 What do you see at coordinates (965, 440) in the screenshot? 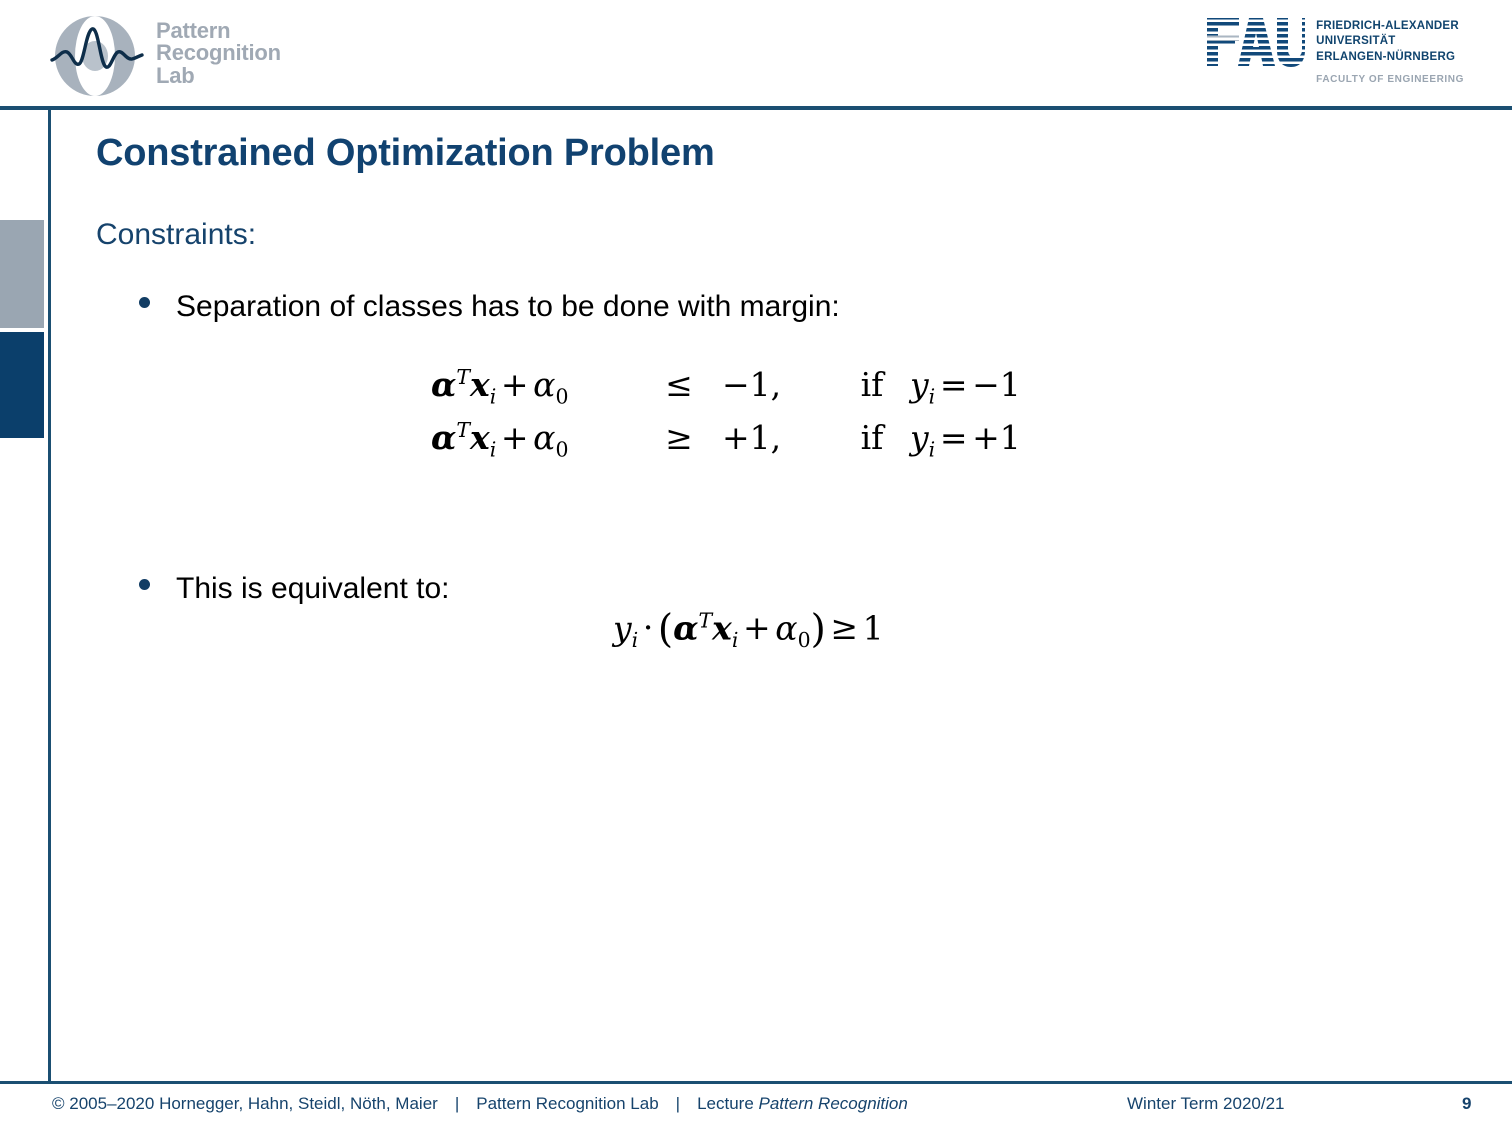
I see `equation-condition: yi = +1` at bounding box center [965, 440].